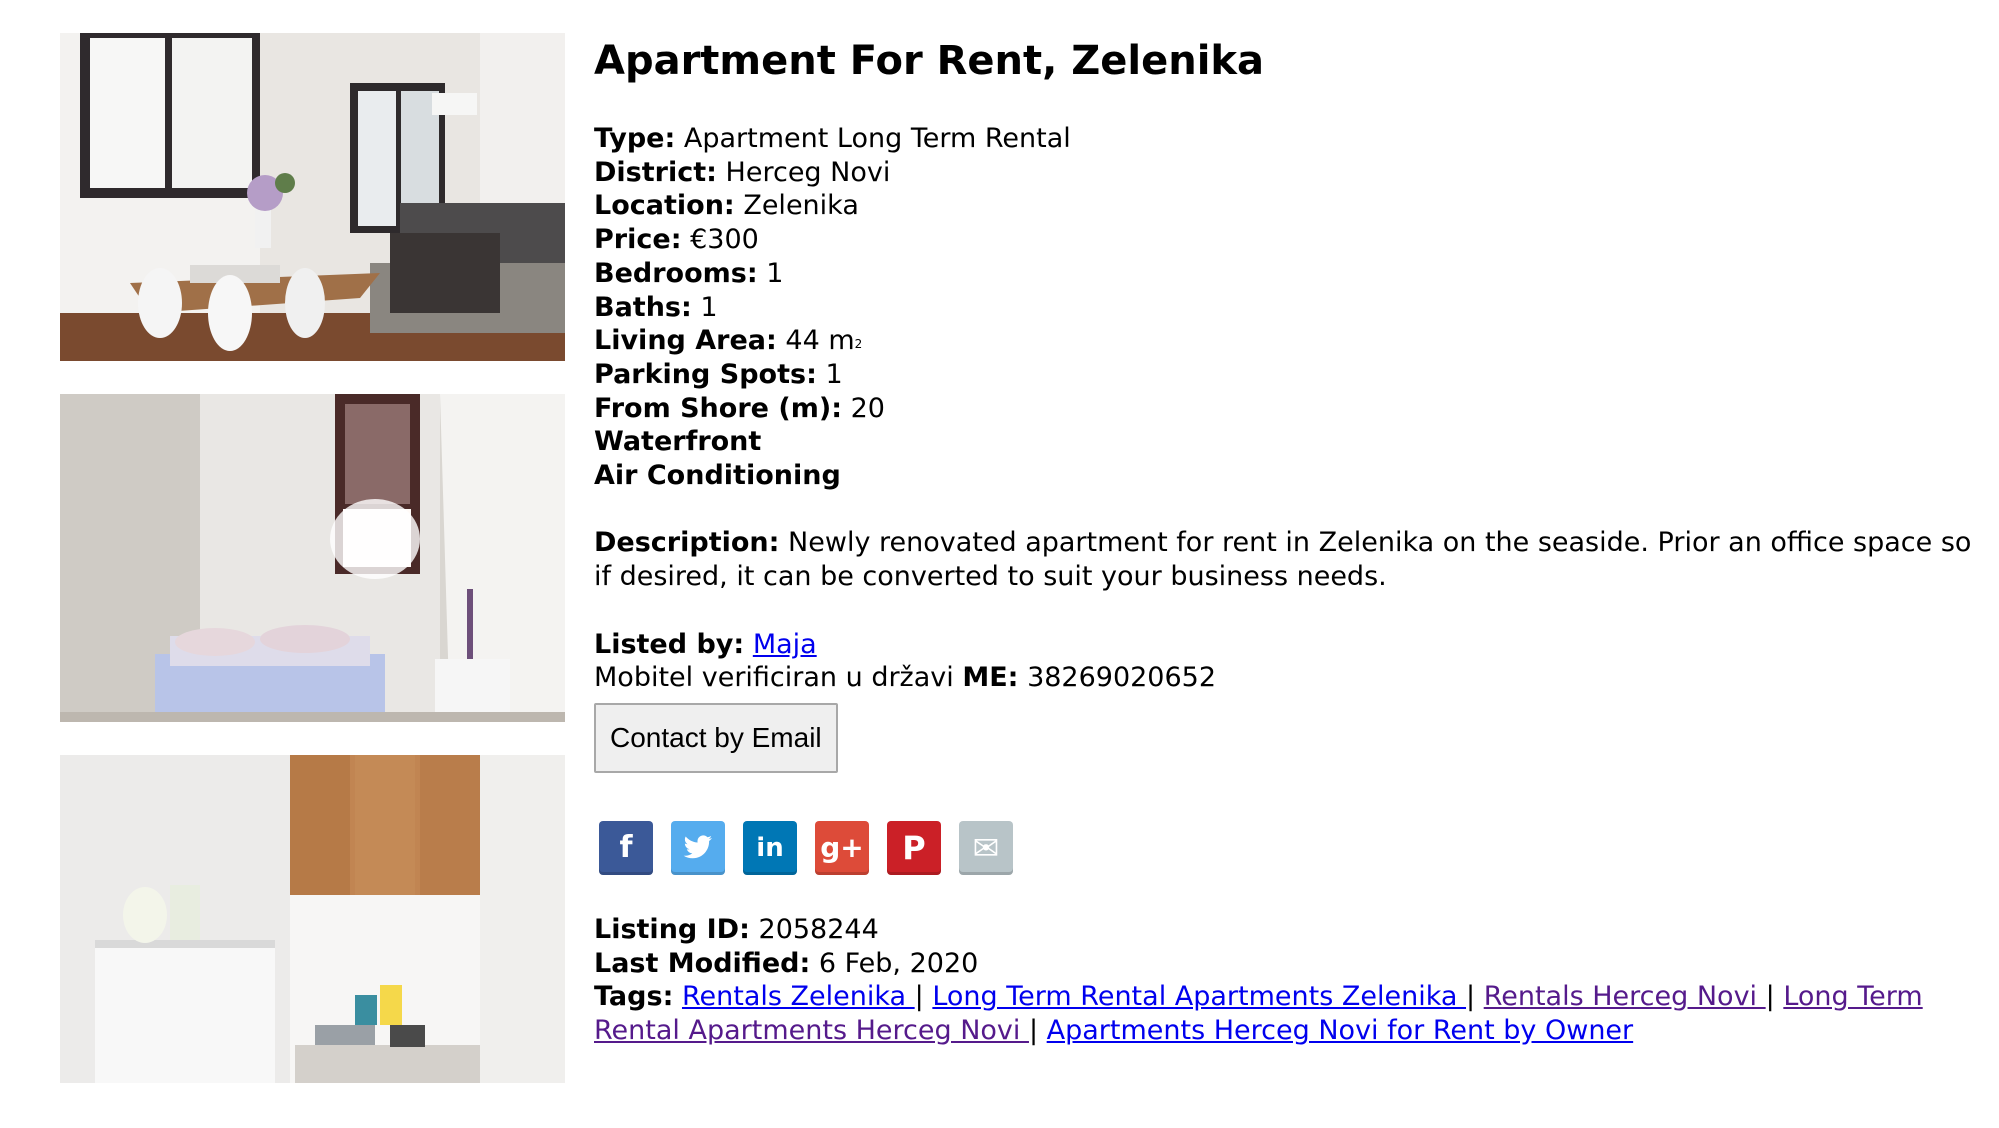 This screenshot has width=1999, height=1128. What do you see at coordinates (713, 408) in the screenshot?
I see `field-label: From Shore (m)` at bounding box center [713, 408].